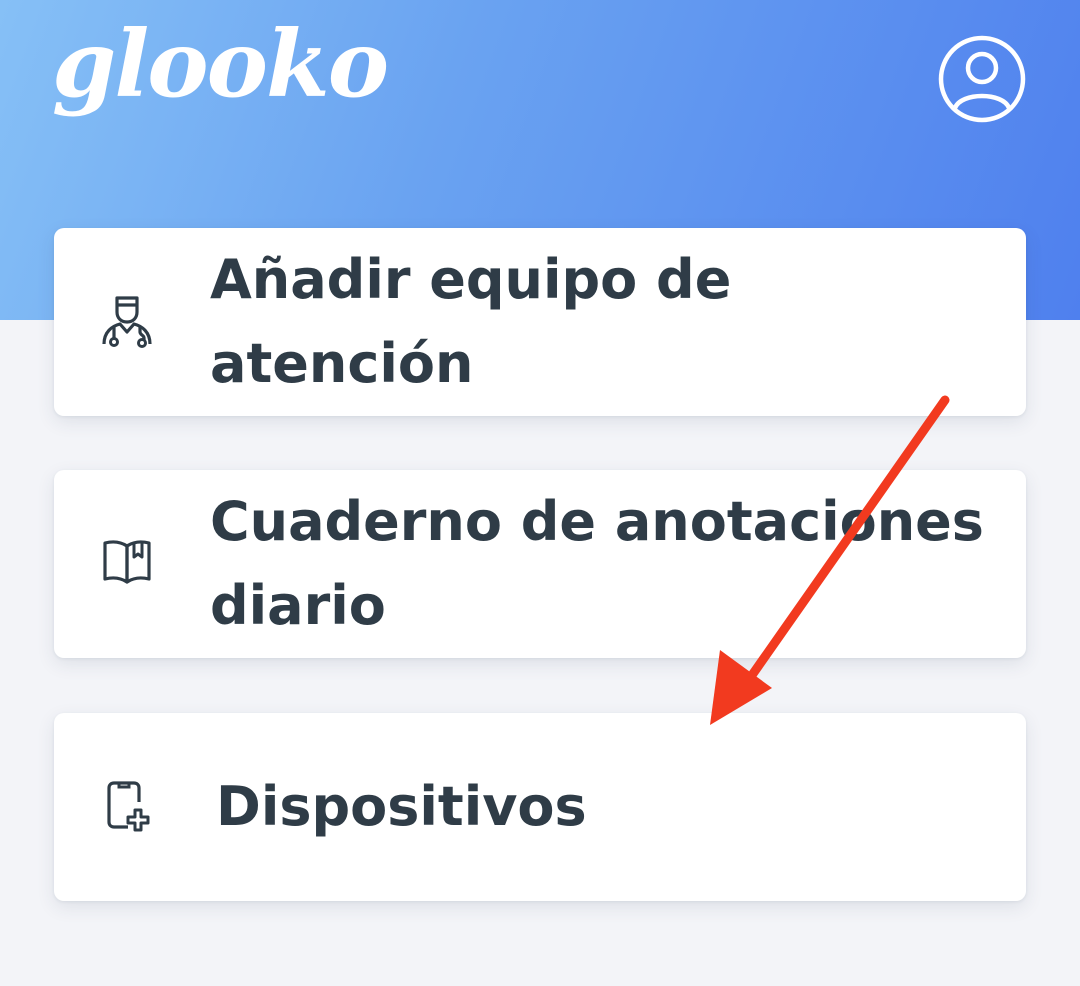 The image size is (1080, 986). I want to click on menu-item-label: Añadir equipo de atención, so click(471, 321).